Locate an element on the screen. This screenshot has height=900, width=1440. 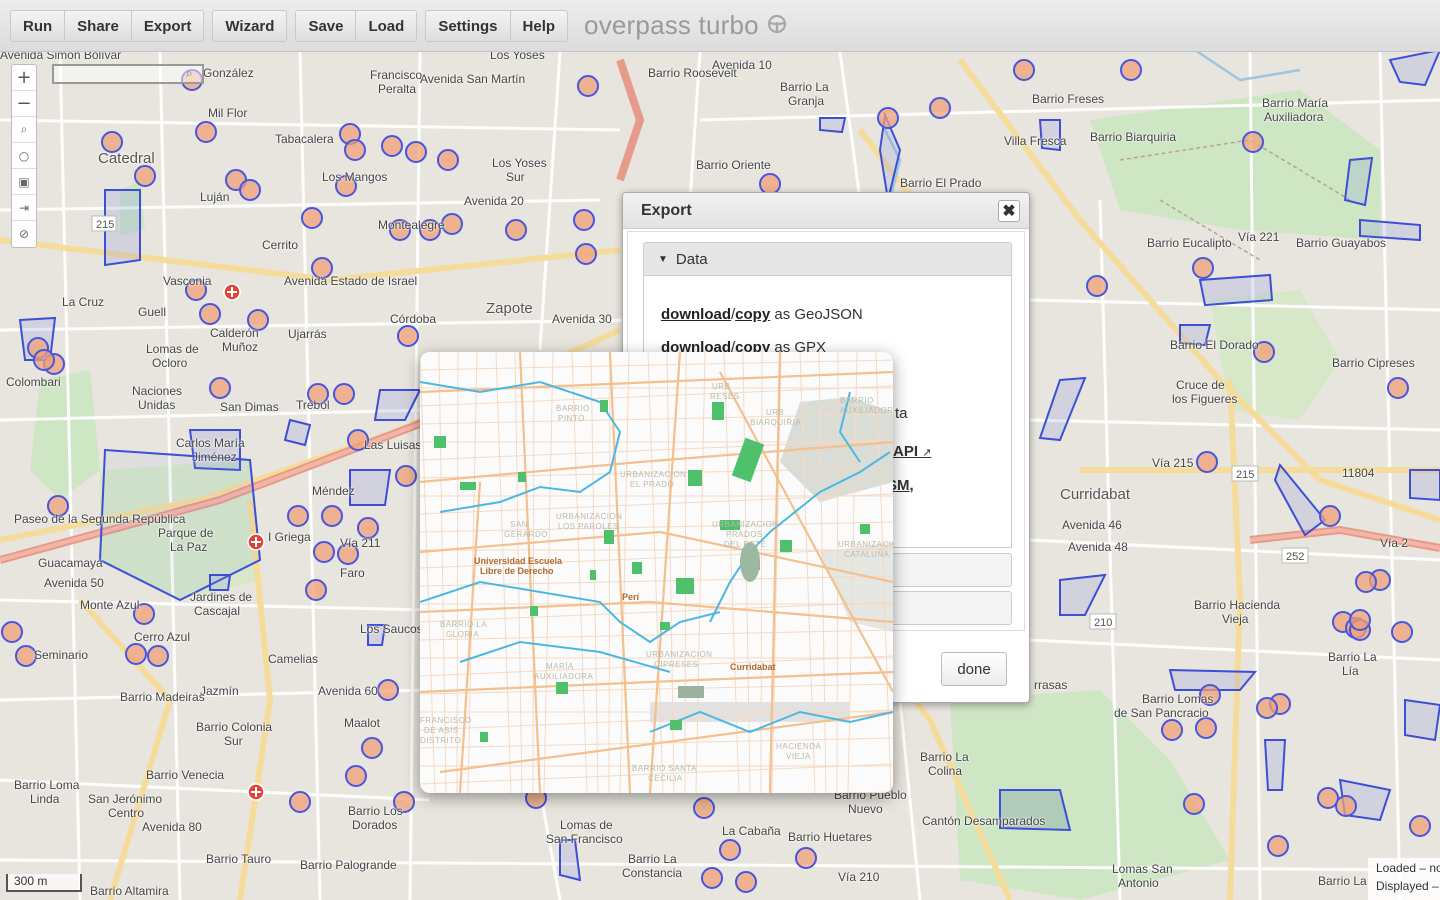
share-button: Share is located at coordinates (98, 25).